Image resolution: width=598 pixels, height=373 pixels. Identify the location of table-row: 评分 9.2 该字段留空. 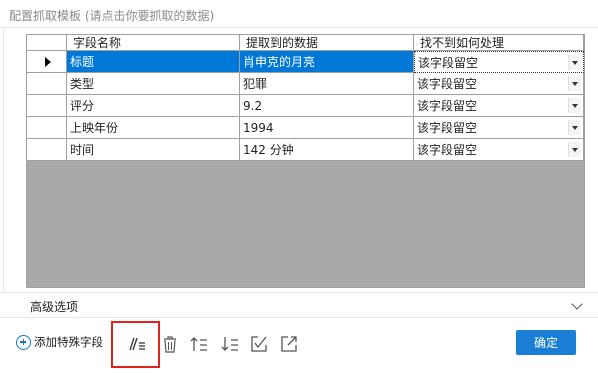
(305, 106).